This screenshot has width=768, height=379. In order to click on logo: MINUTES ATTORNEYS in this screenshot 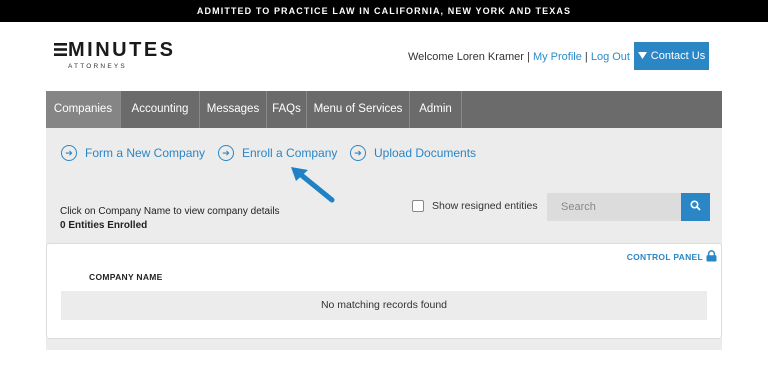, I will do `click(115, 55)`.